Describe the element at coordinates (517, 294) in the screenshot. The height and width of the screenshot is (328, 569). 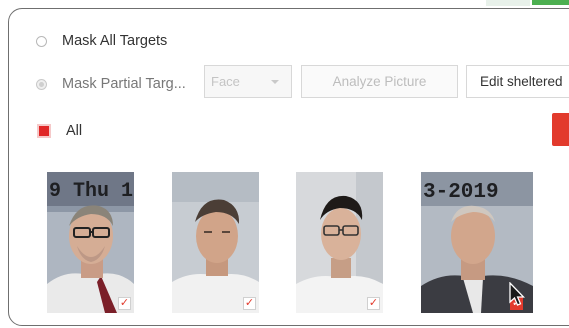
I see `mouse-cursor-icon` at that location.